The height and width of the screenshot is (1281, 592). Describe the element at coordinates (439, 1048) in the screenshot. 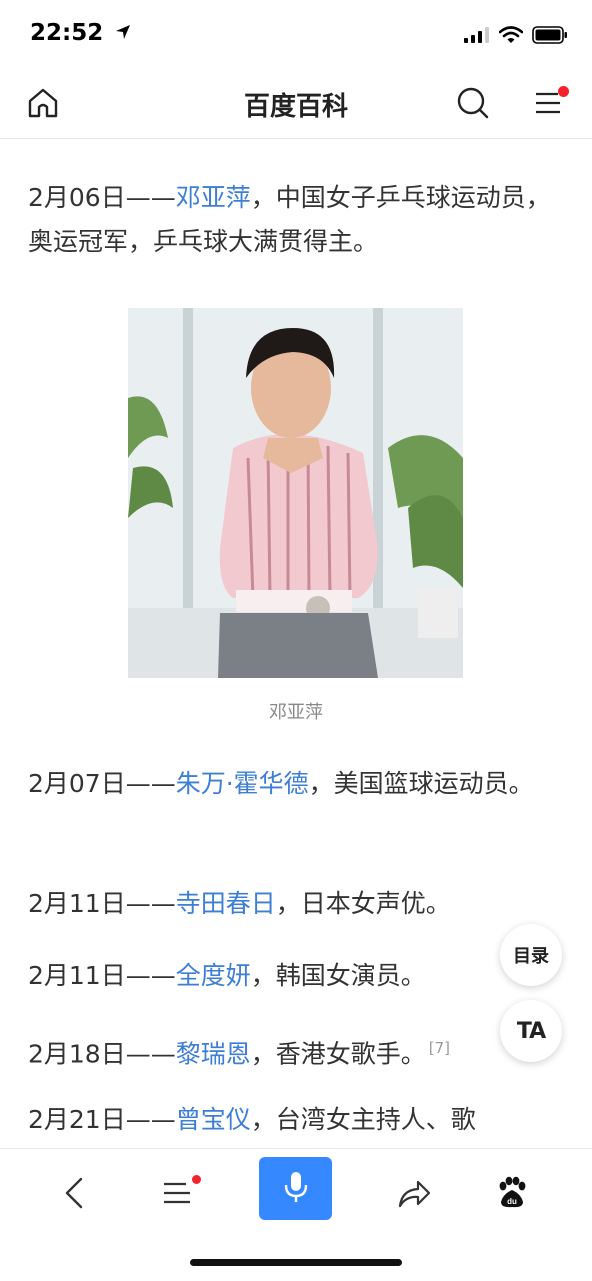

I see `reference-link: [7]` at that location.